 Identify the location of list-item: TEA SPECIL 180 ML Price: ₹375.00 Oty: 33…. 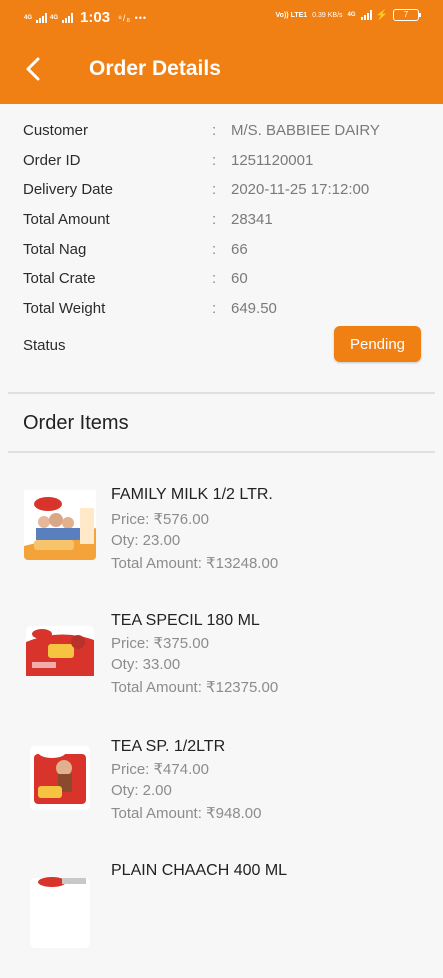
(221, 666).